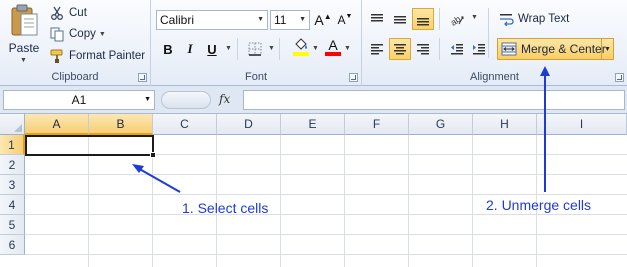 This screenshot has height=267, width=627. What do you see at coordinates (271, 48) in the screenshot?
I see `borders-dropdown-icon: ▼` at bounding box center [271, 48].